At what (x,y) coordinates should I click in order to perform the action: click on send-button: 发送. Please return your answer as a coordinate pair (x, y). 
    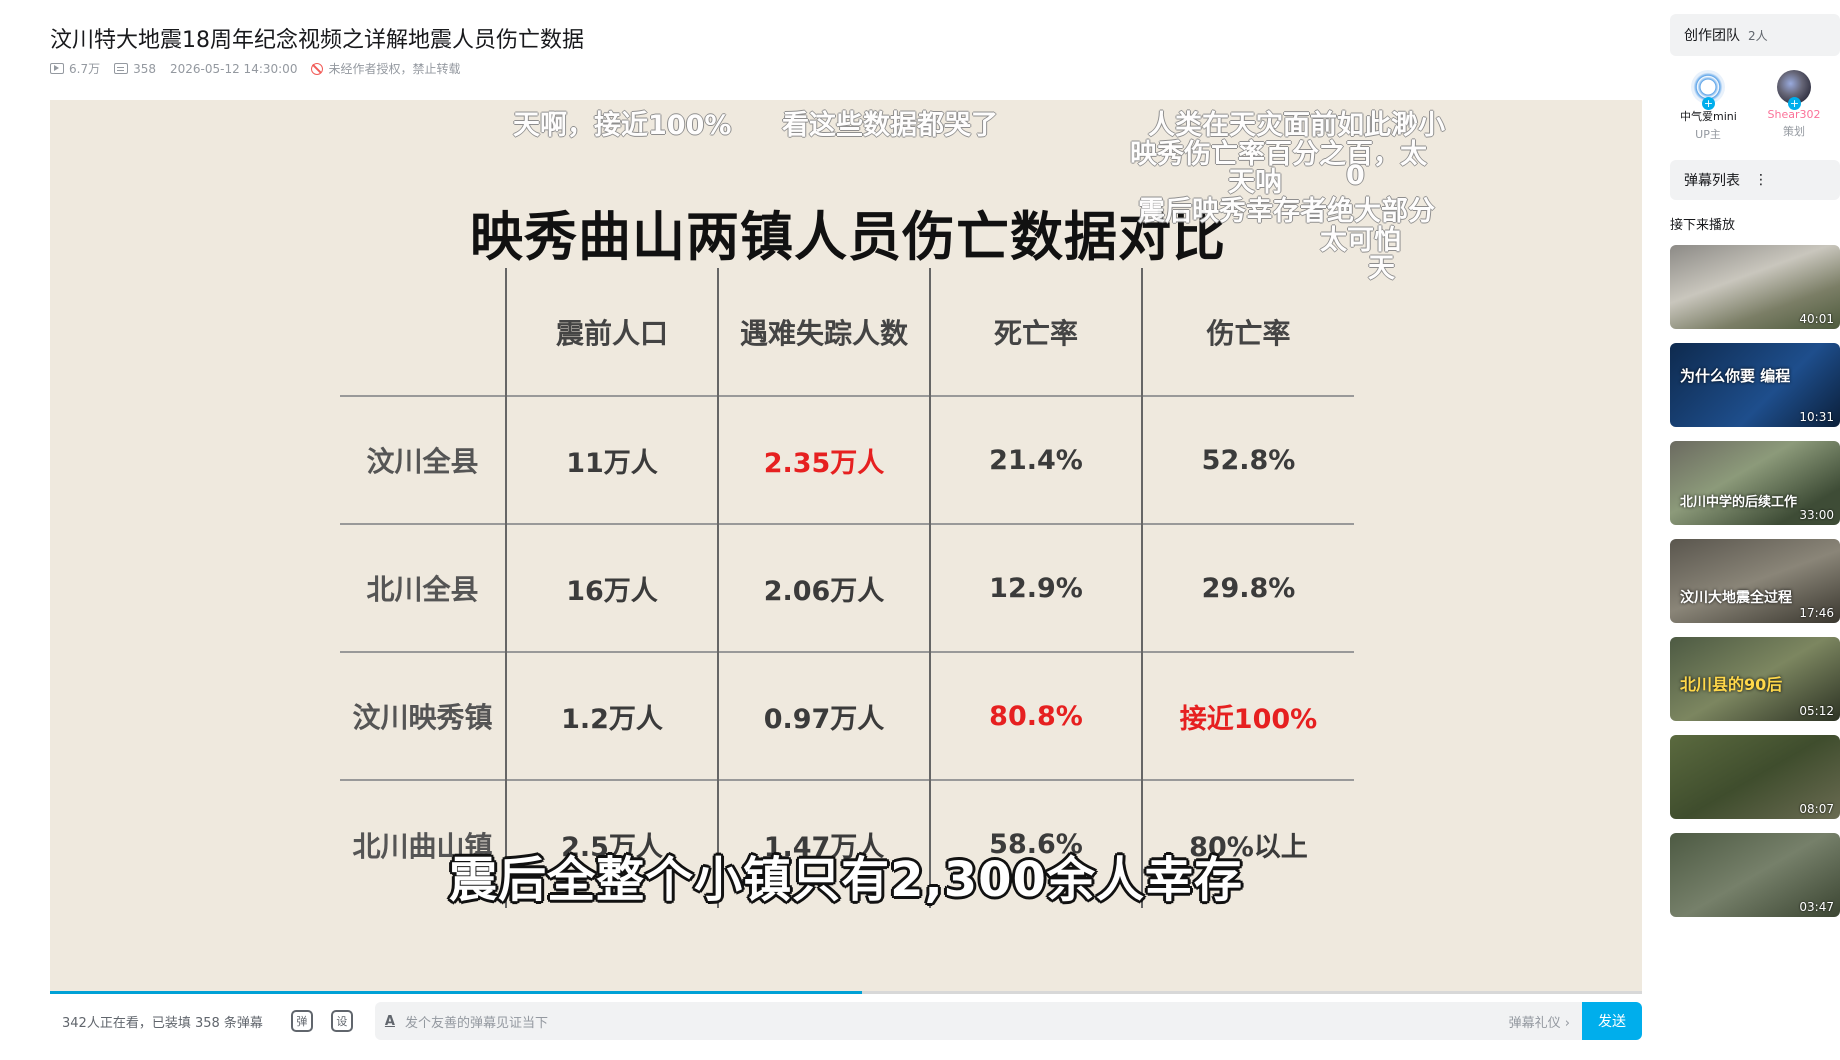
    Looking at the image, I should click on (1612, 1021).